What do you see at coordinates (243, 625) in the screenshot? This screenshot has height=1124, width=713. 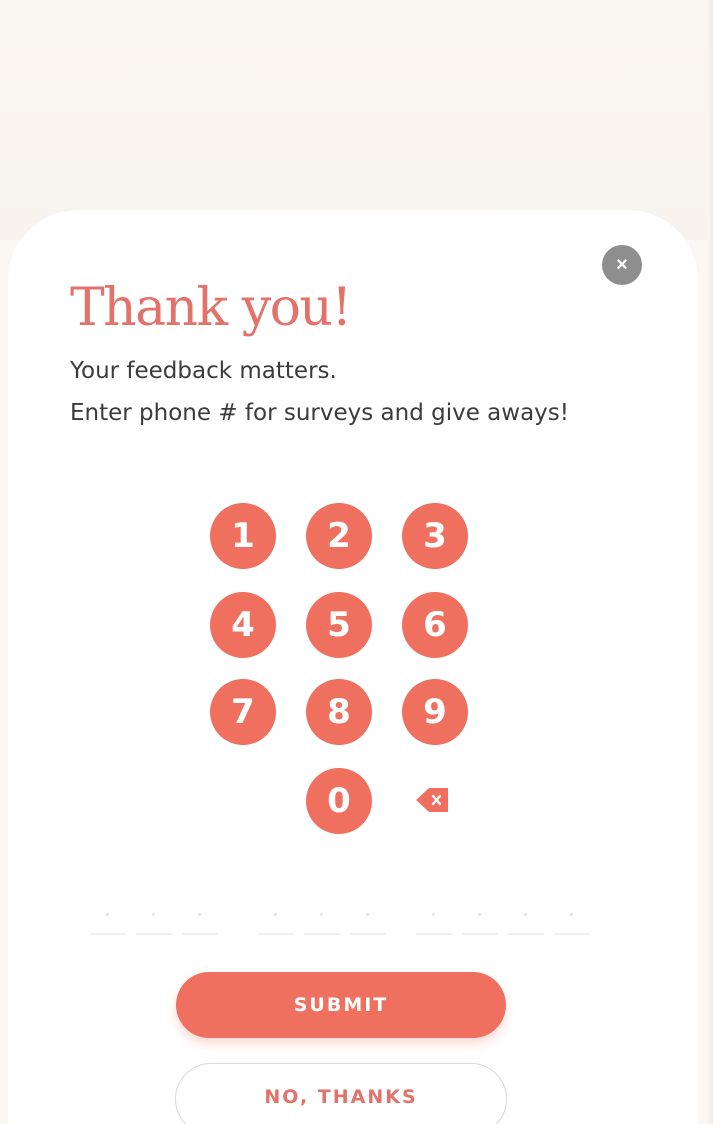 I see `keypad-key-4: 4` at bounding box center [243, 625].